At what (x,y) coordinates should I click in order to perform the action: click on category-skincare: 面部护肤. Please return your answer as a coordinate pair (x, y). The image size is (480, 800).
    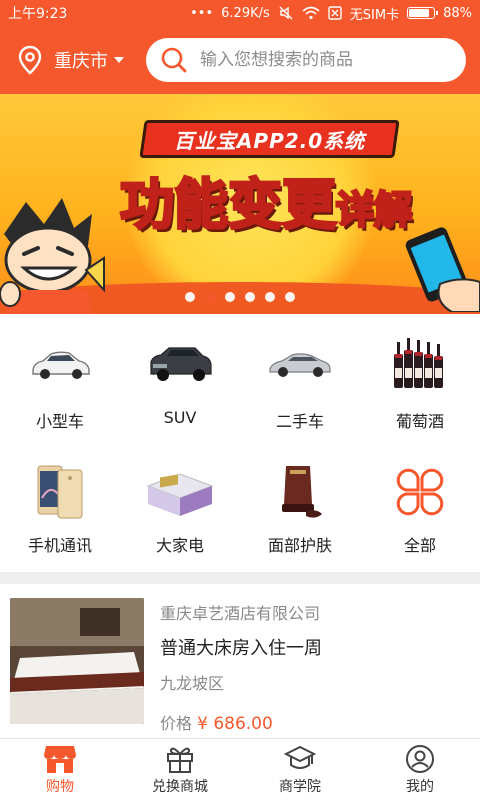
    Looking at the image, I should click on (300, 508).